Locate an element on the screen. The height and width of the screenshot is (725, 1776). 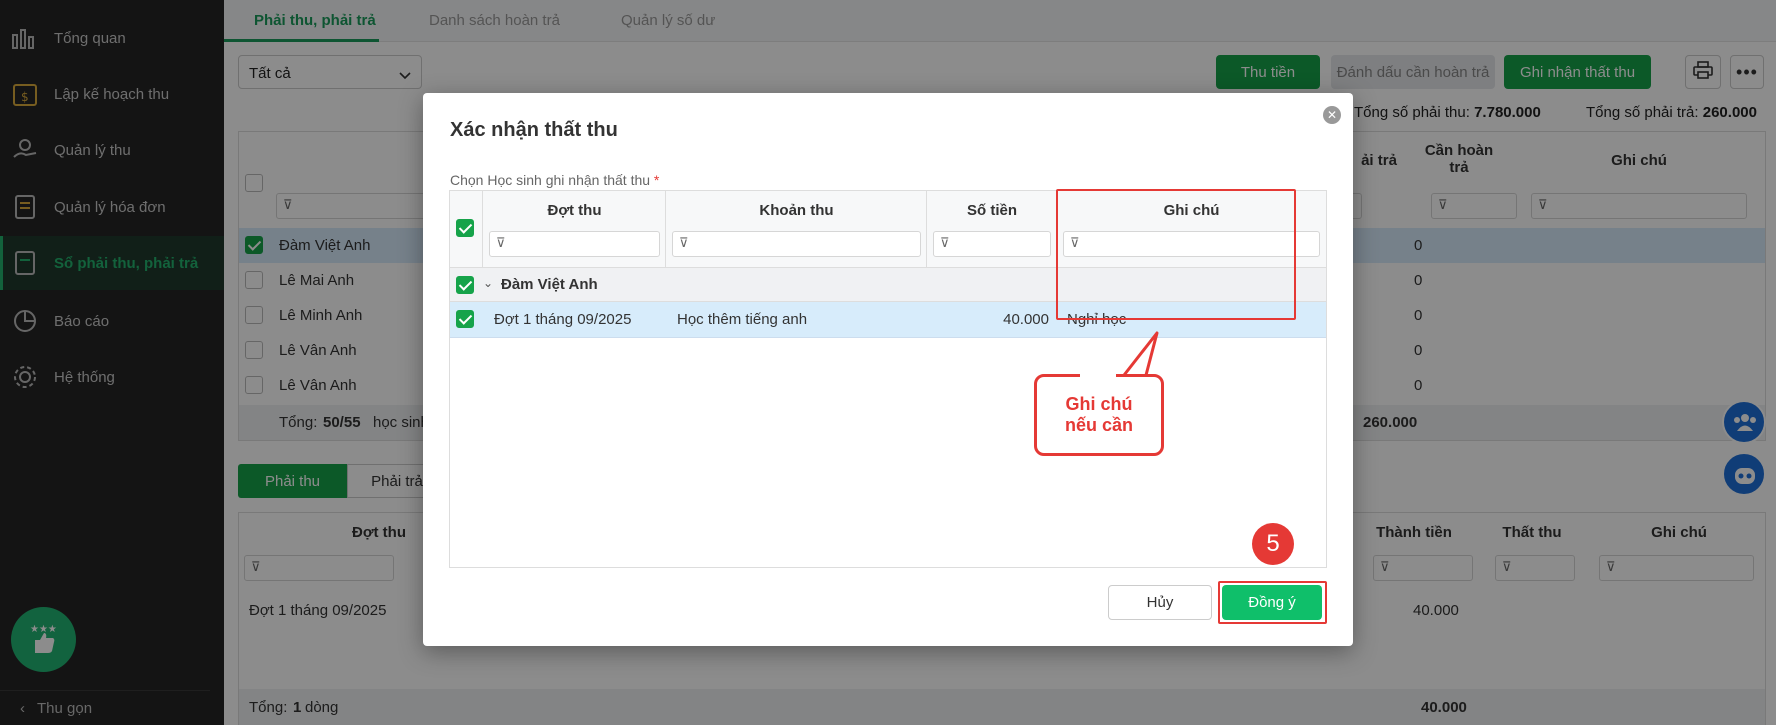
select-all-checkbox is located at coordinates (465, 228).